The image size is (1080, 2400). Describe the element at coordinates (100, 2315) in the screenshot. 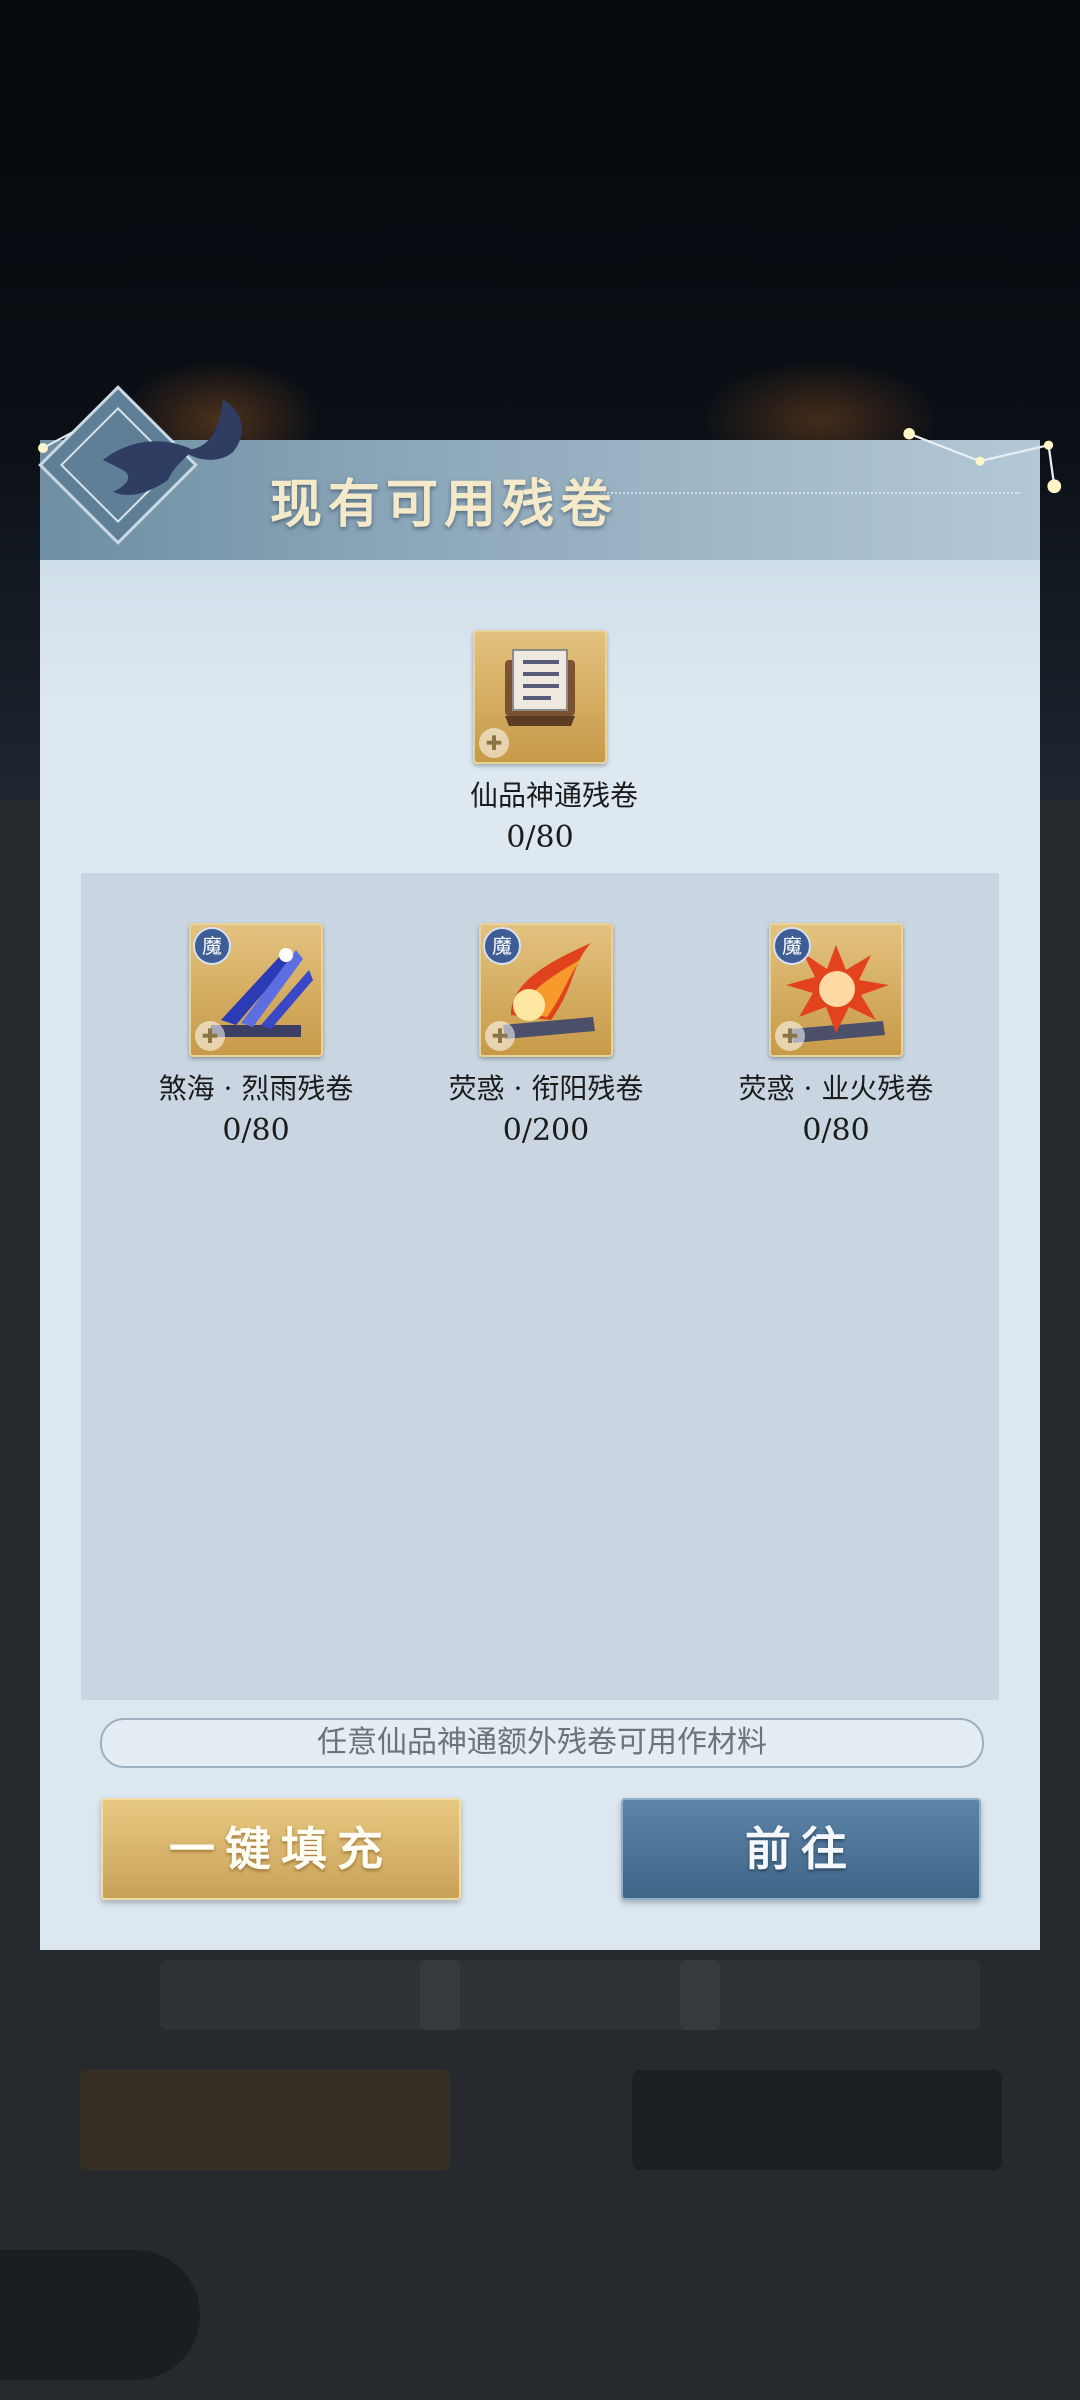

I see `background-circle` at that location.